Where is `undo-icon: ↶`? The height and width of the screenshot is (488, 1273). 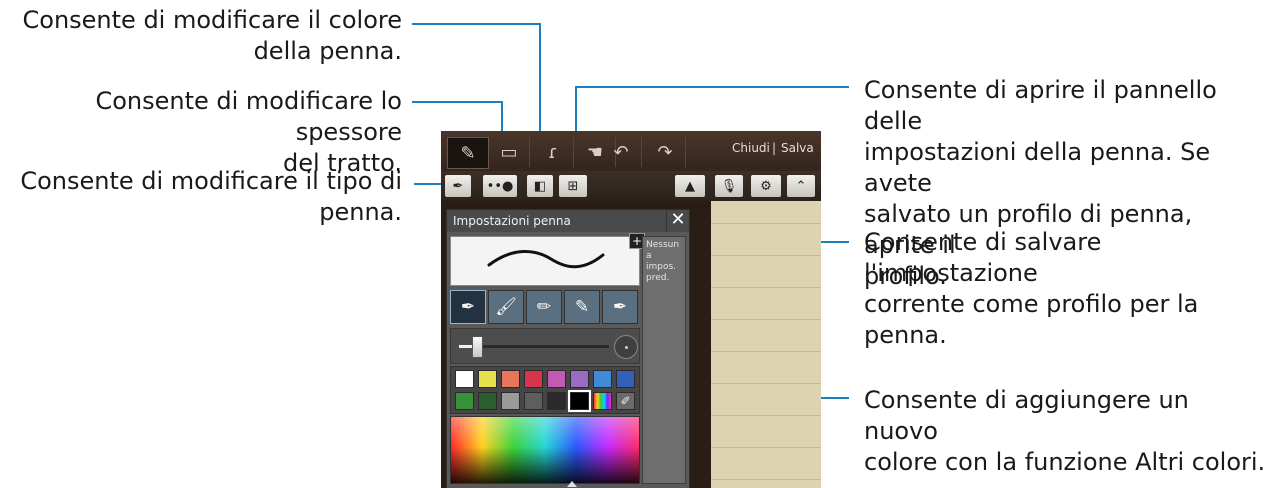 undo-icon: ↶ is located at coordinates (621, 152).